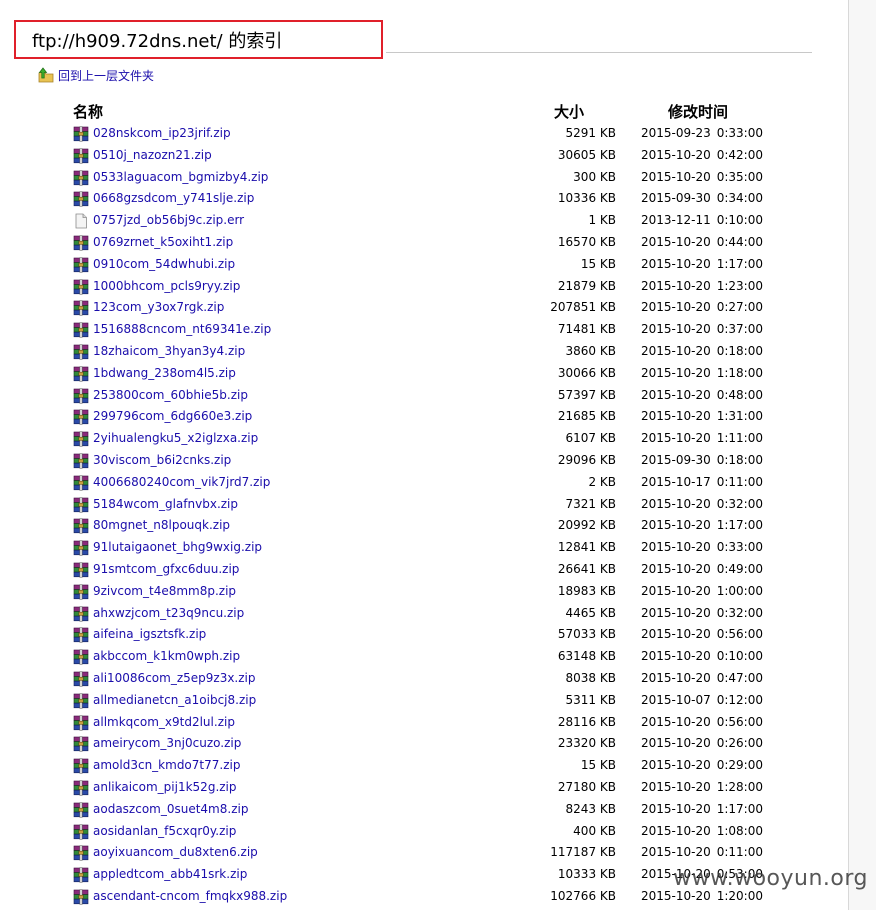  What do you see at coordinates (177, 548) in the screenshot?
I see `file-link: 91lutaigaonet_bhg9wxig.zip` at bounding box center [177, 548].